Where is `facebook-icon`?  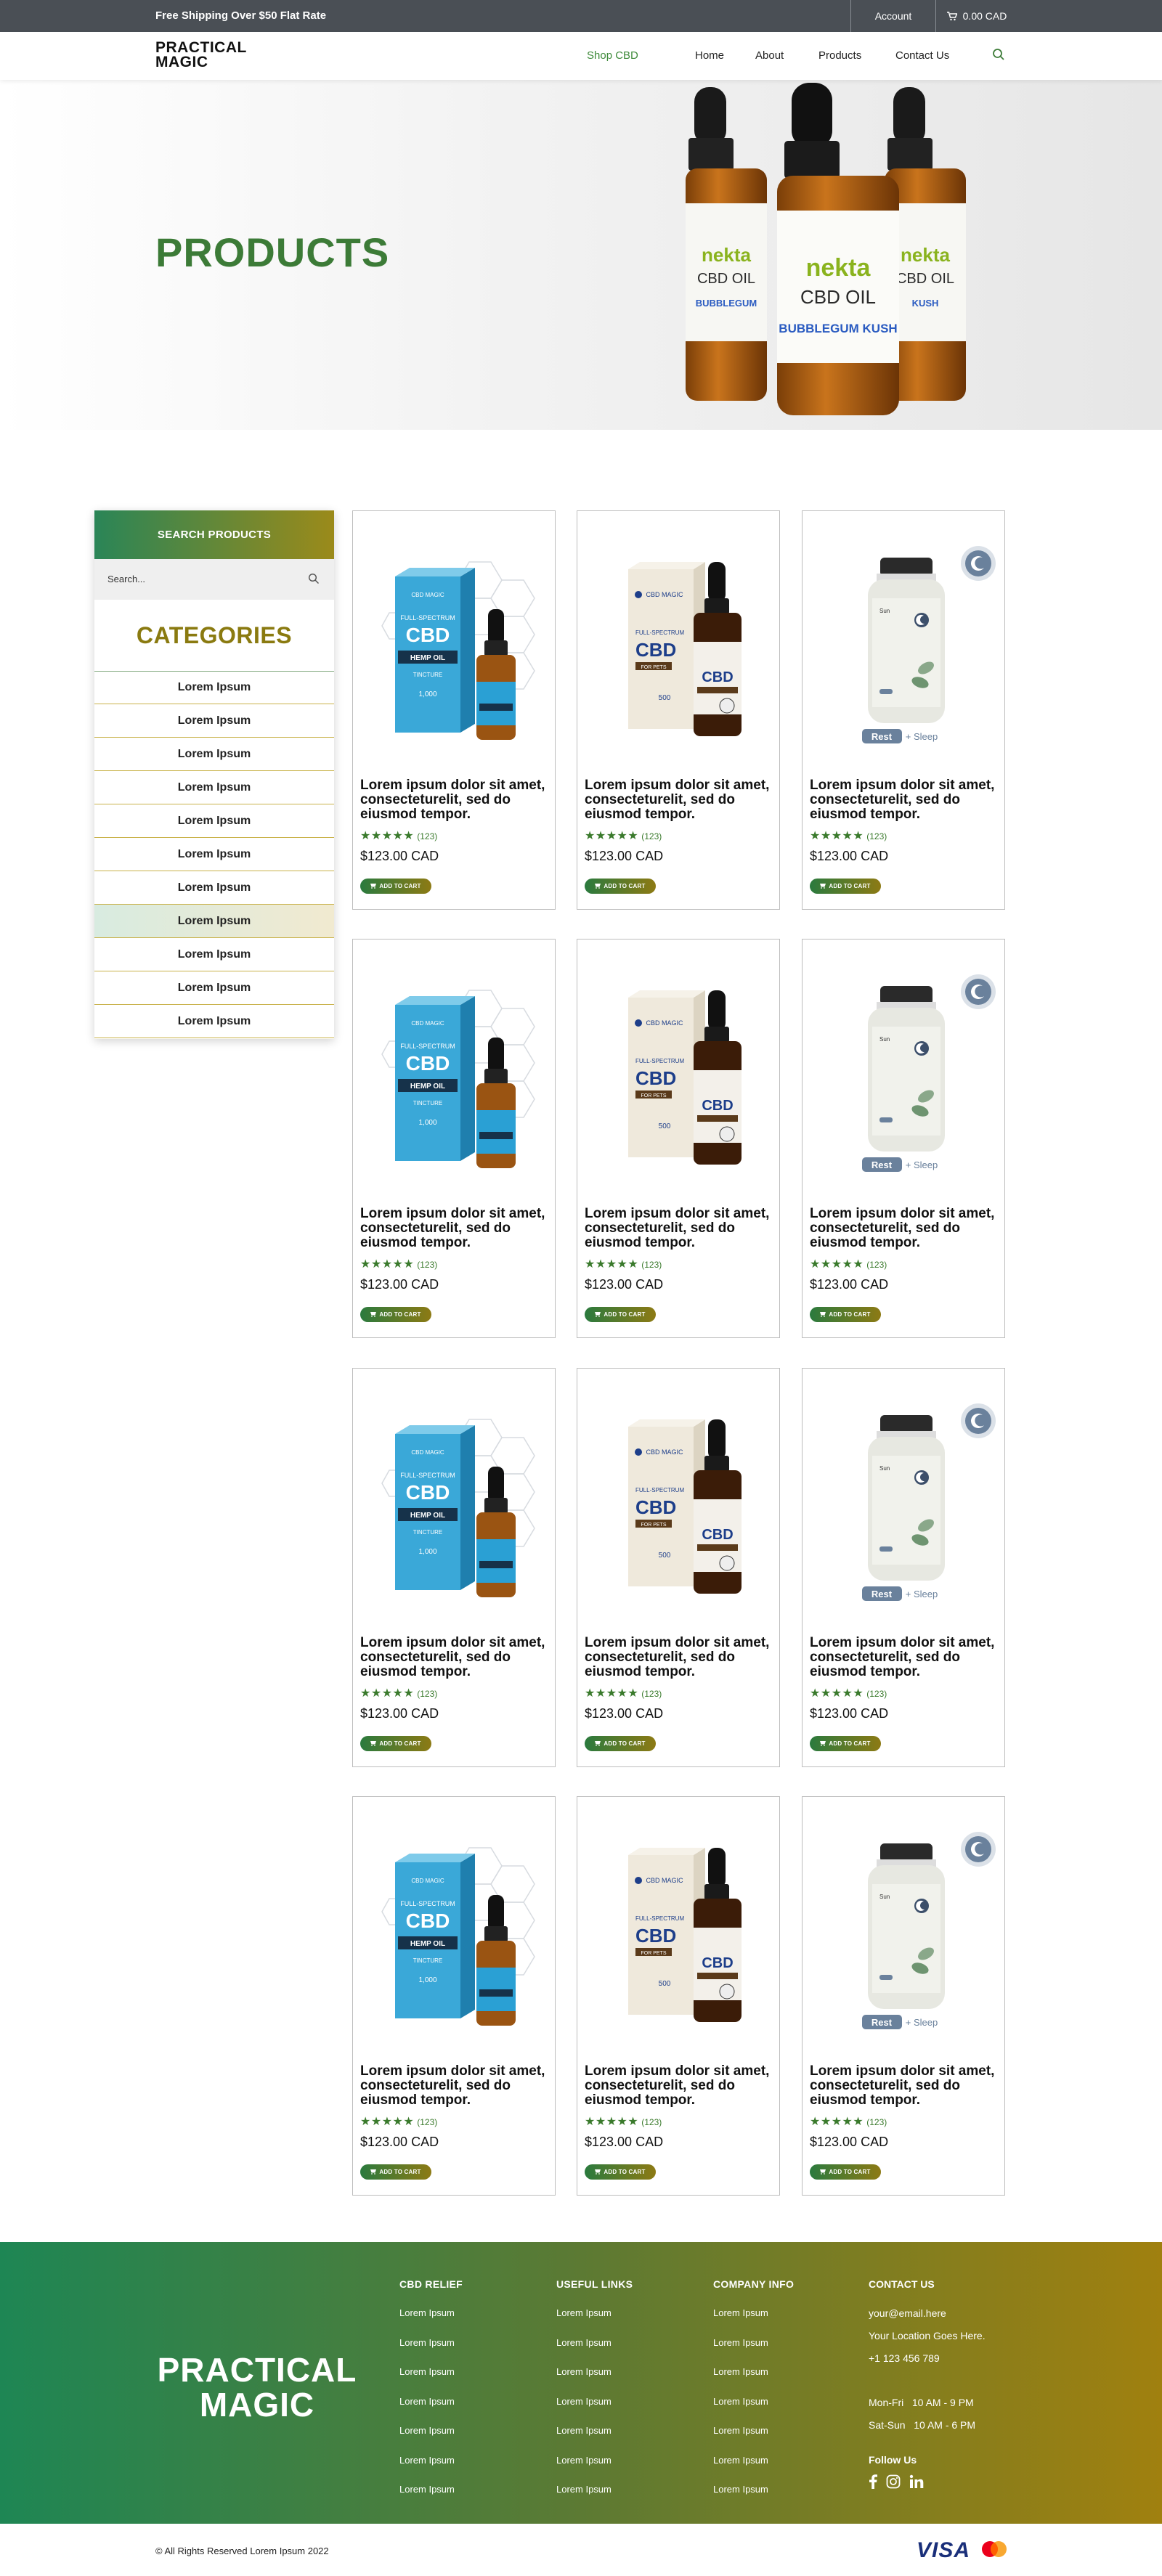 facebook-icon is located at coordinates (873, 2481).